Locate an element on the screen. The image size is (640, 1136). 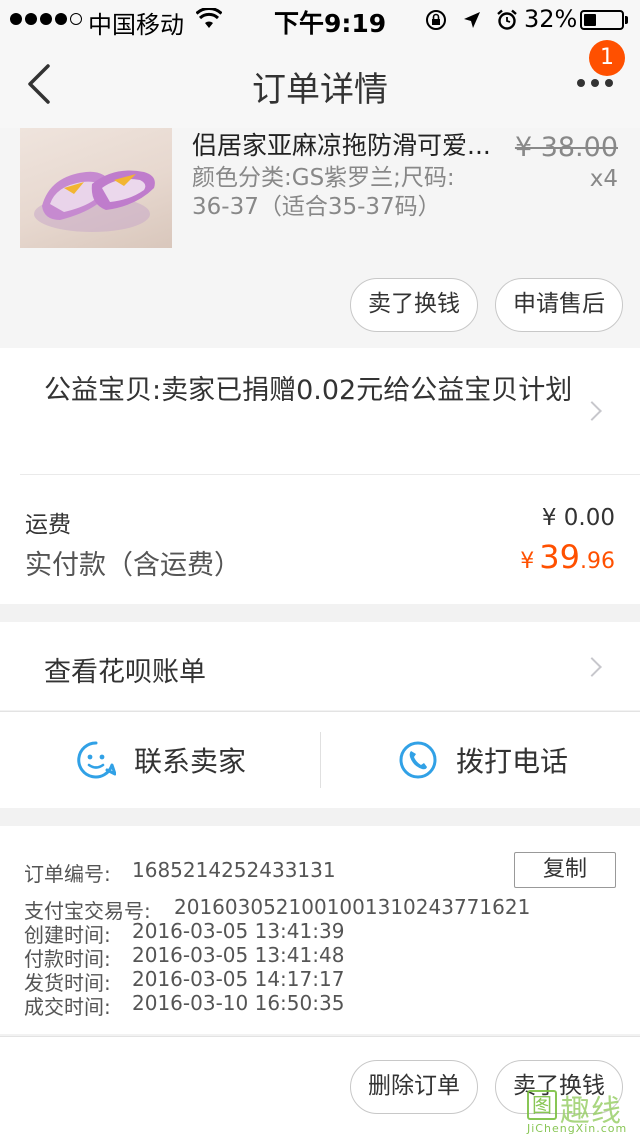
paid-amount-label: 实付款（含运费） is located at coordinates (133, 565).